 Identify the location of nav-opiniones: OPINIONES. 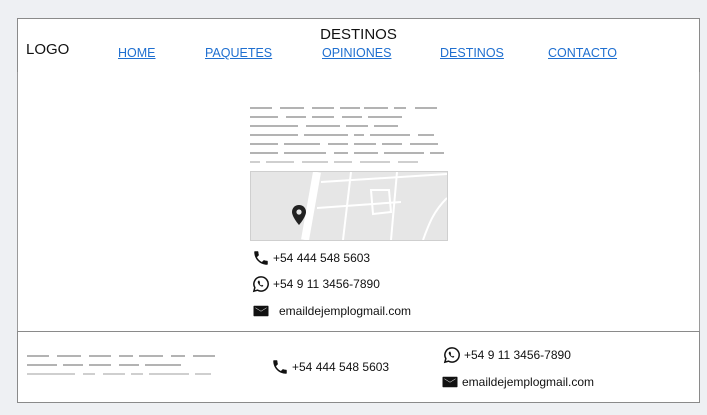
(356, 53).